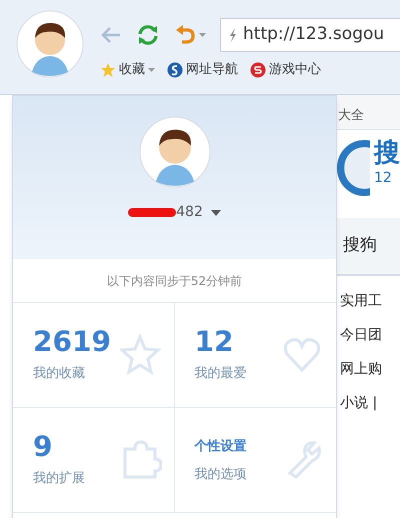  What do you see at coordinates (285, 70) in the screenshot?
I see `bookmark-item: 游戏中心` at bounding box center [285, 70].